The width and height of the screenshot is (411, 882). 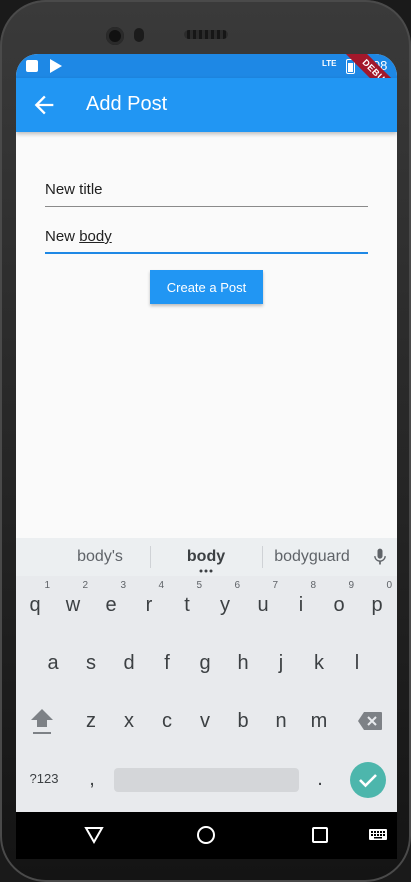 I want to click on key-k: k, so click(x=319, y=663).